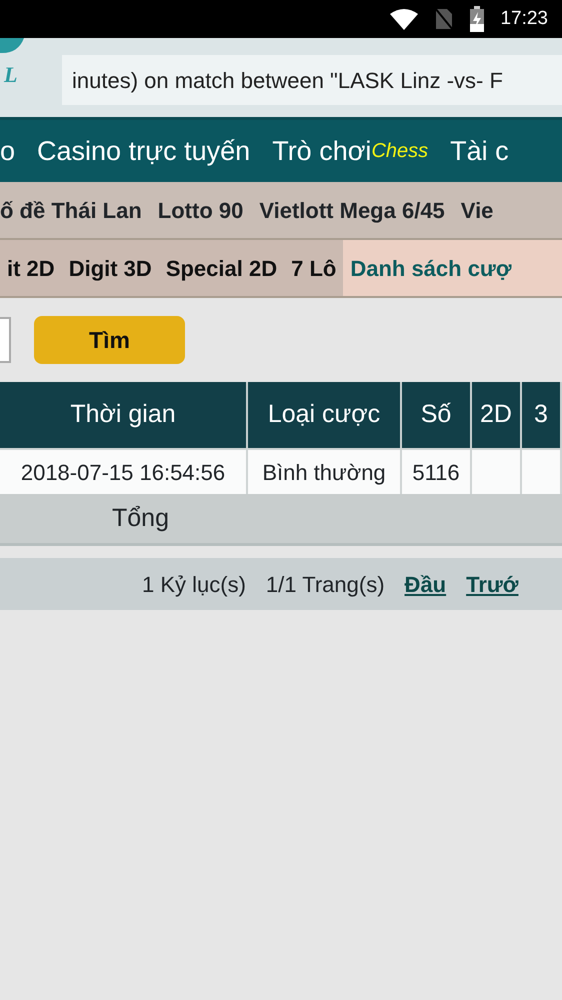 This screenshot has height=1000, width=562. I want to click on tab: it 2D, so click(31, 268).